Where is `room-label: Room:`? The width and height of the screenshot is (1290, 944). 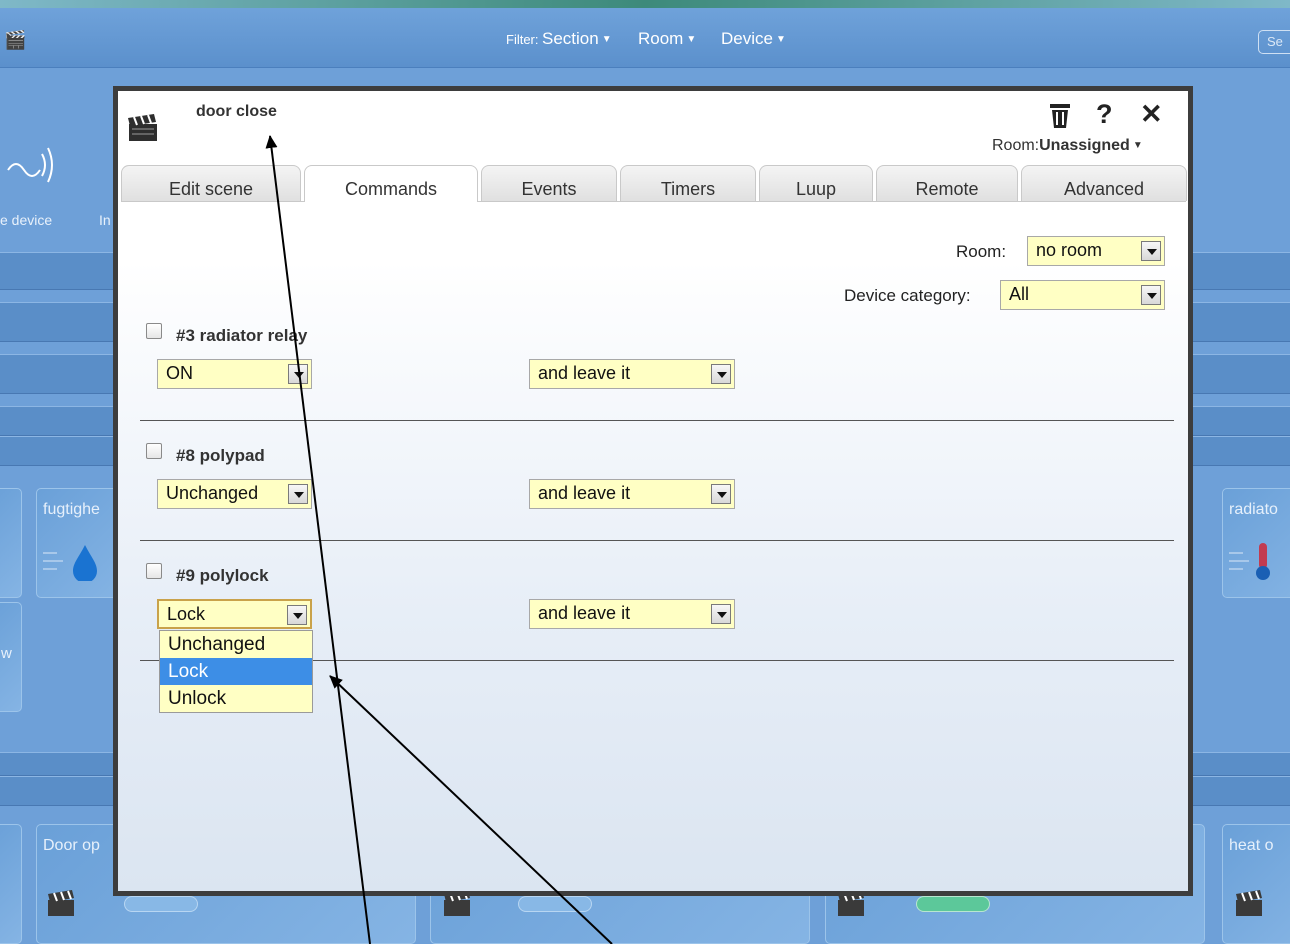 room-label: Room: is located at coordinates (1016, 145).